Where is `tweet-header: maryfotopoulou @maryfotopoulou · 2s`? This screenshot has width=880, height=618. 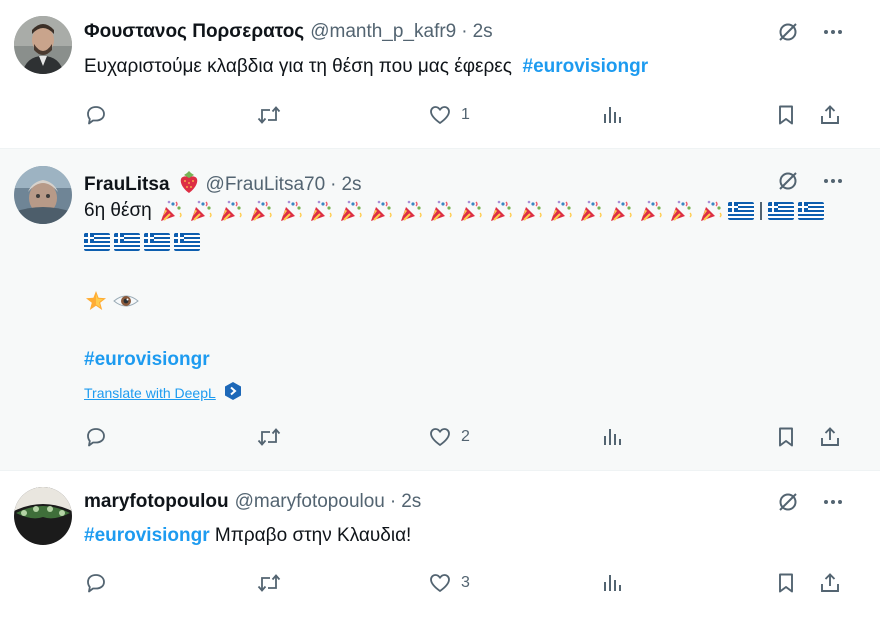 tweet-header: maryfotopoulou @maryfotopoulou · 2s is located at coordinates (252, 502).